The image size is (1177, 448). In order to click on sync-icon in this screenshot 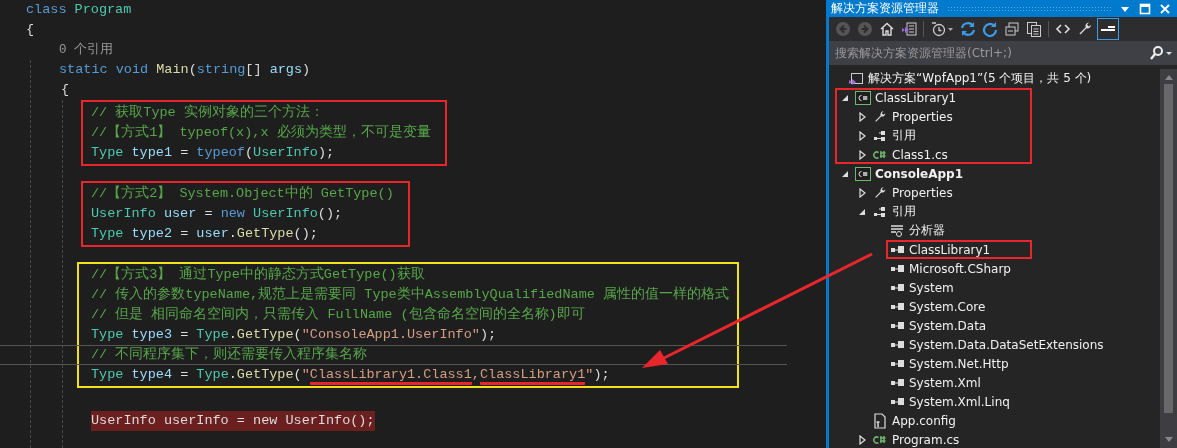, I will do `click(968, 29)`.